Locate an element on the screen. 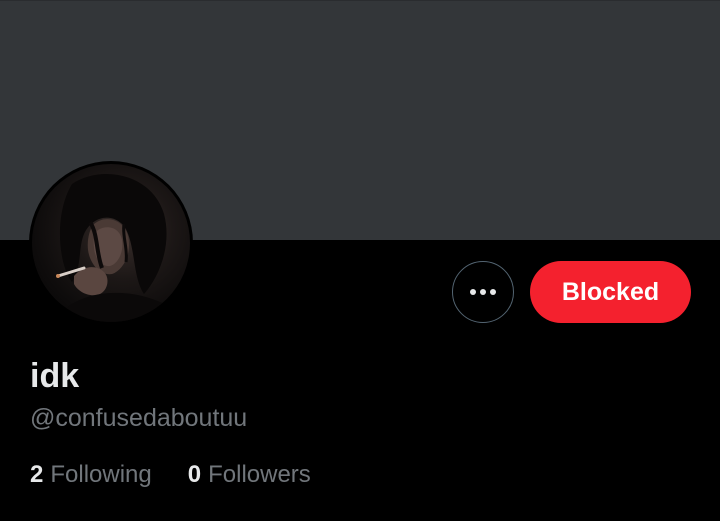  more-options-button is located at coordinates (483, 292).